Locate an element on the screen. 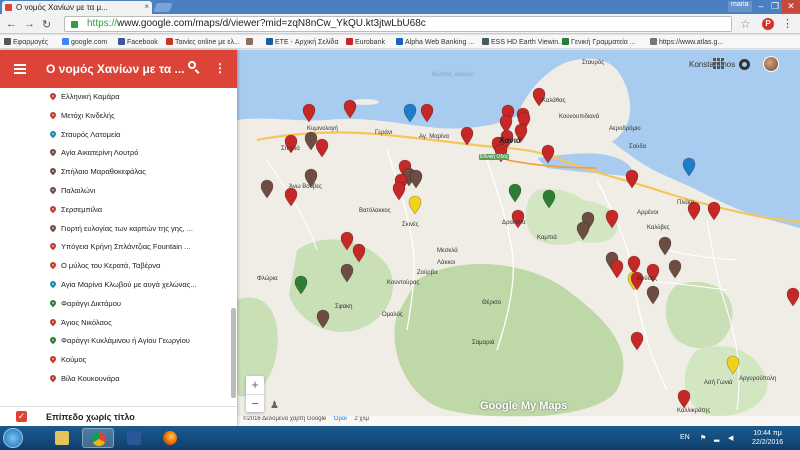  taskbar-explorer is located at coordinates (62, 438).